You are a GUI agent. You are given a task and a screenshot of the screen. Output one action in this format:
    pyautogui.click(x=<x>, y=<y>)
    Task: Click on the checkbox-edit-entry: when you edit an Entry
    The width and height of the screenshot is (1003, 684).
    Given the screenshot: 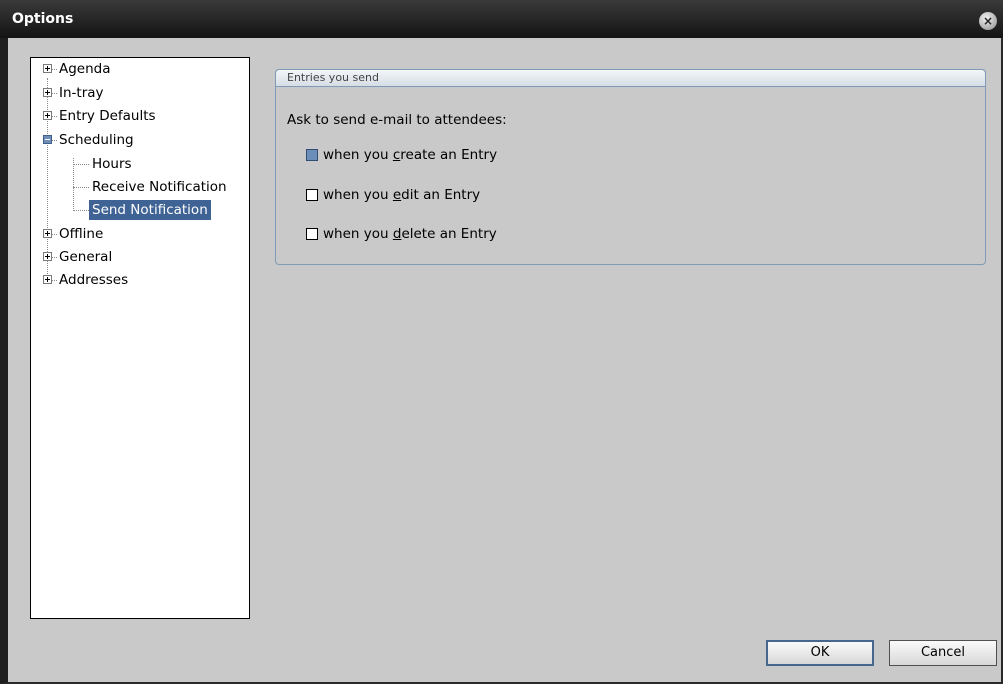 What is the action you would take?
    pyautogui.click(x=393, y=195)
    